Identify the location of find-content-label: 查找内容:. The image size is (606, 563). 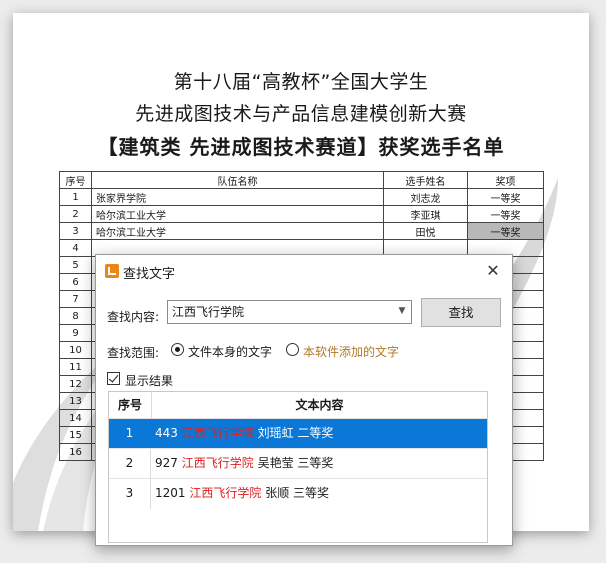
(133, 317).